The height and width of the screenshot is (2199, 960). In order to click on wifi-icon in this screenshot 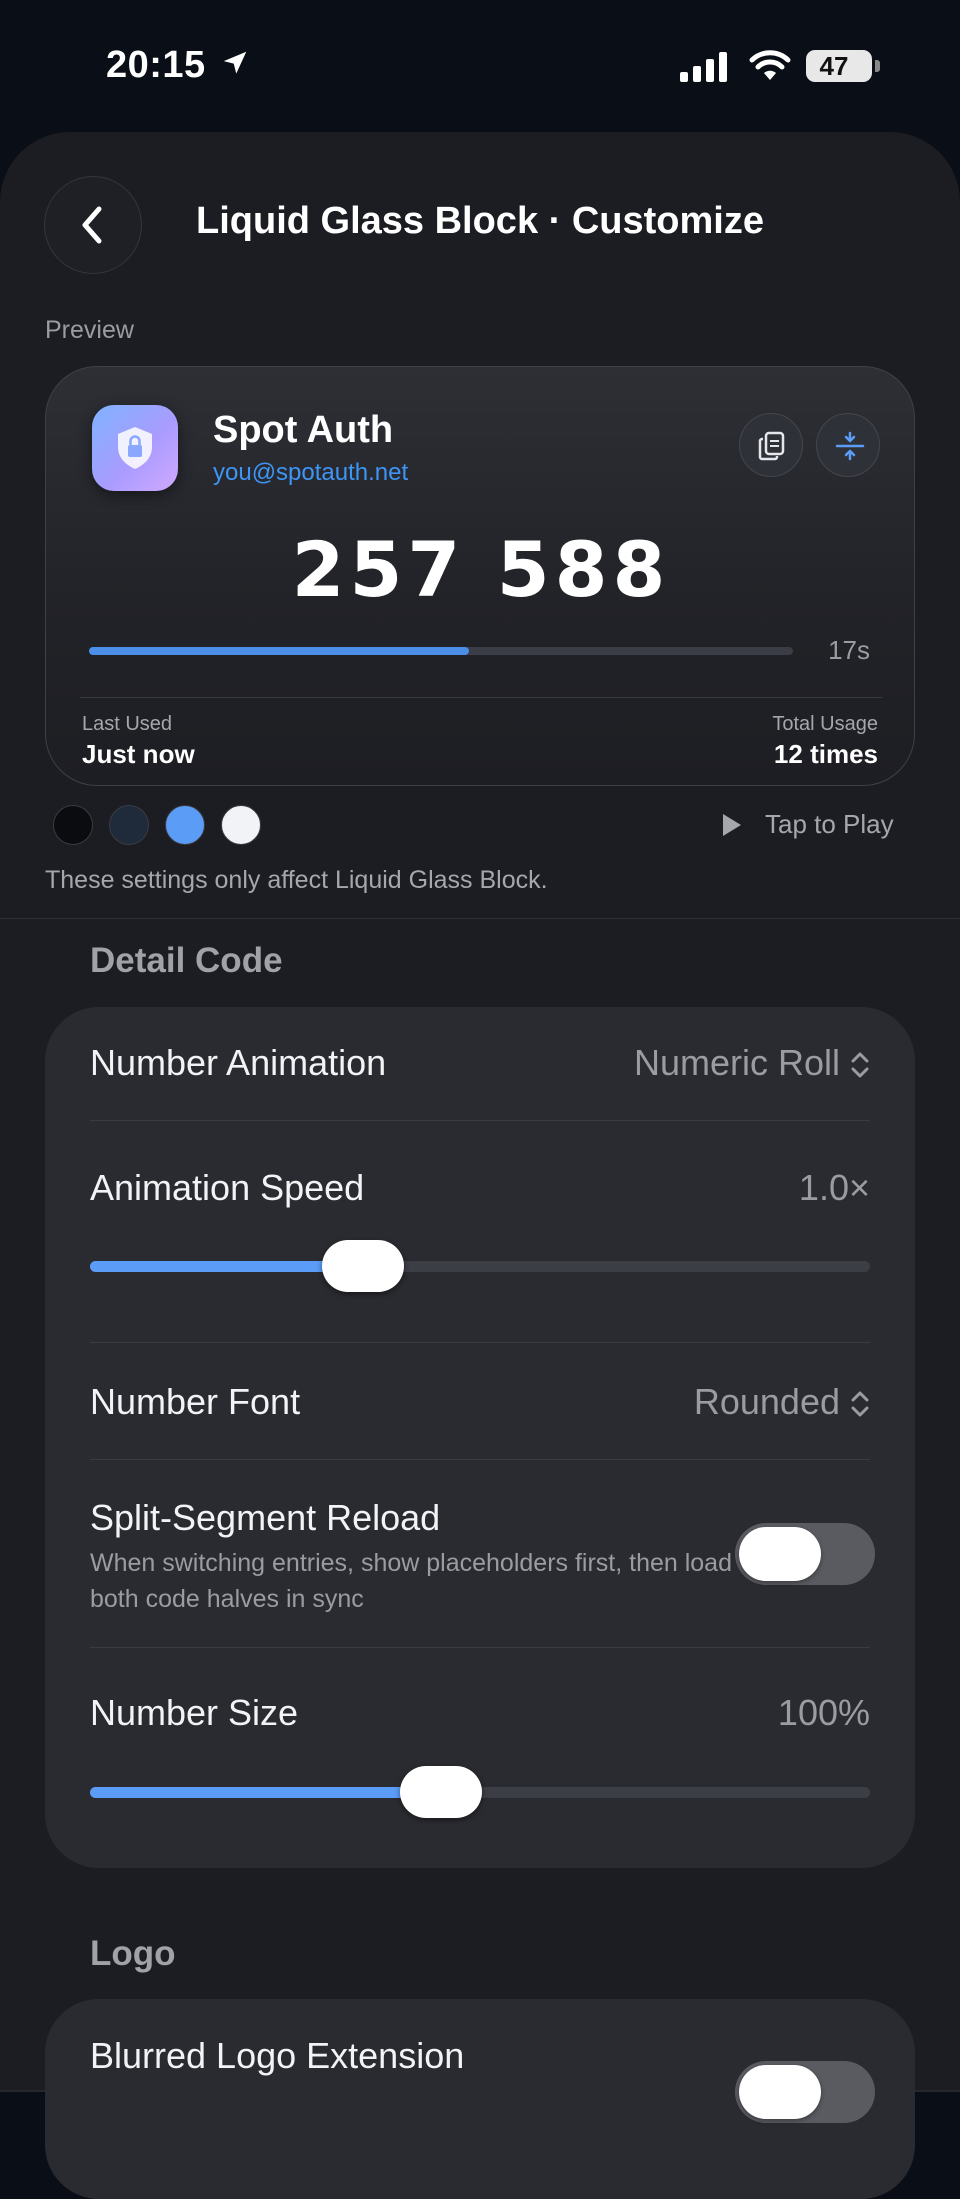, I will do `click(770, 65)`.